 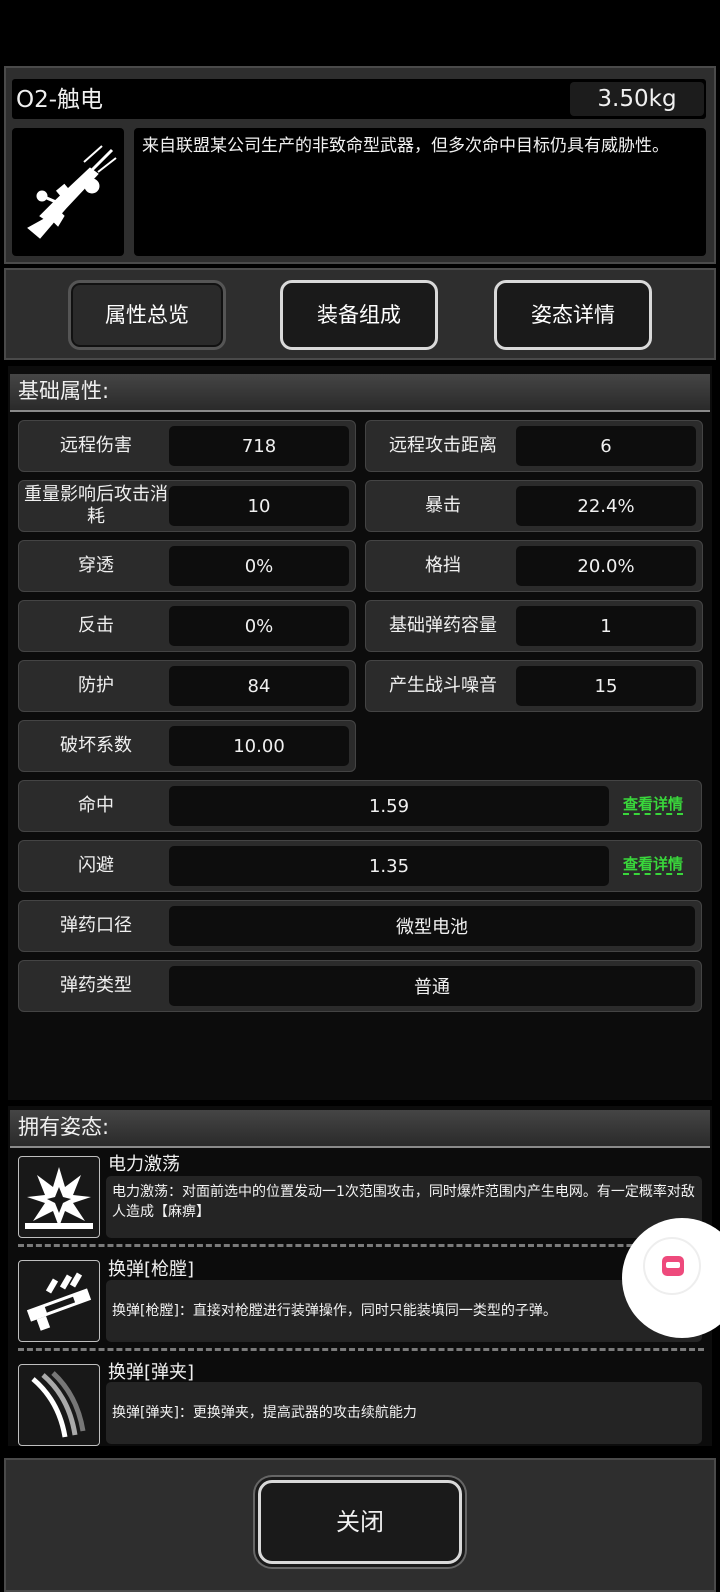 I want to click on explosion-icon, so click(x=59, y=1197).